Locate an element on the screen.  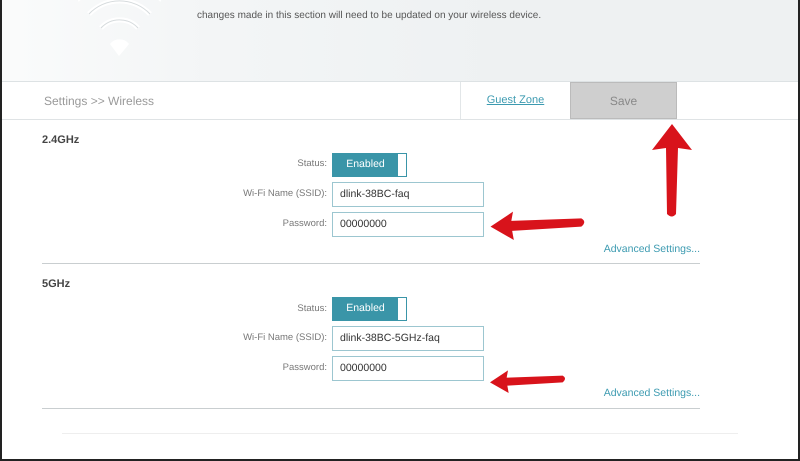
section-title: 2.4GHz is located at coordinates (61, 140).